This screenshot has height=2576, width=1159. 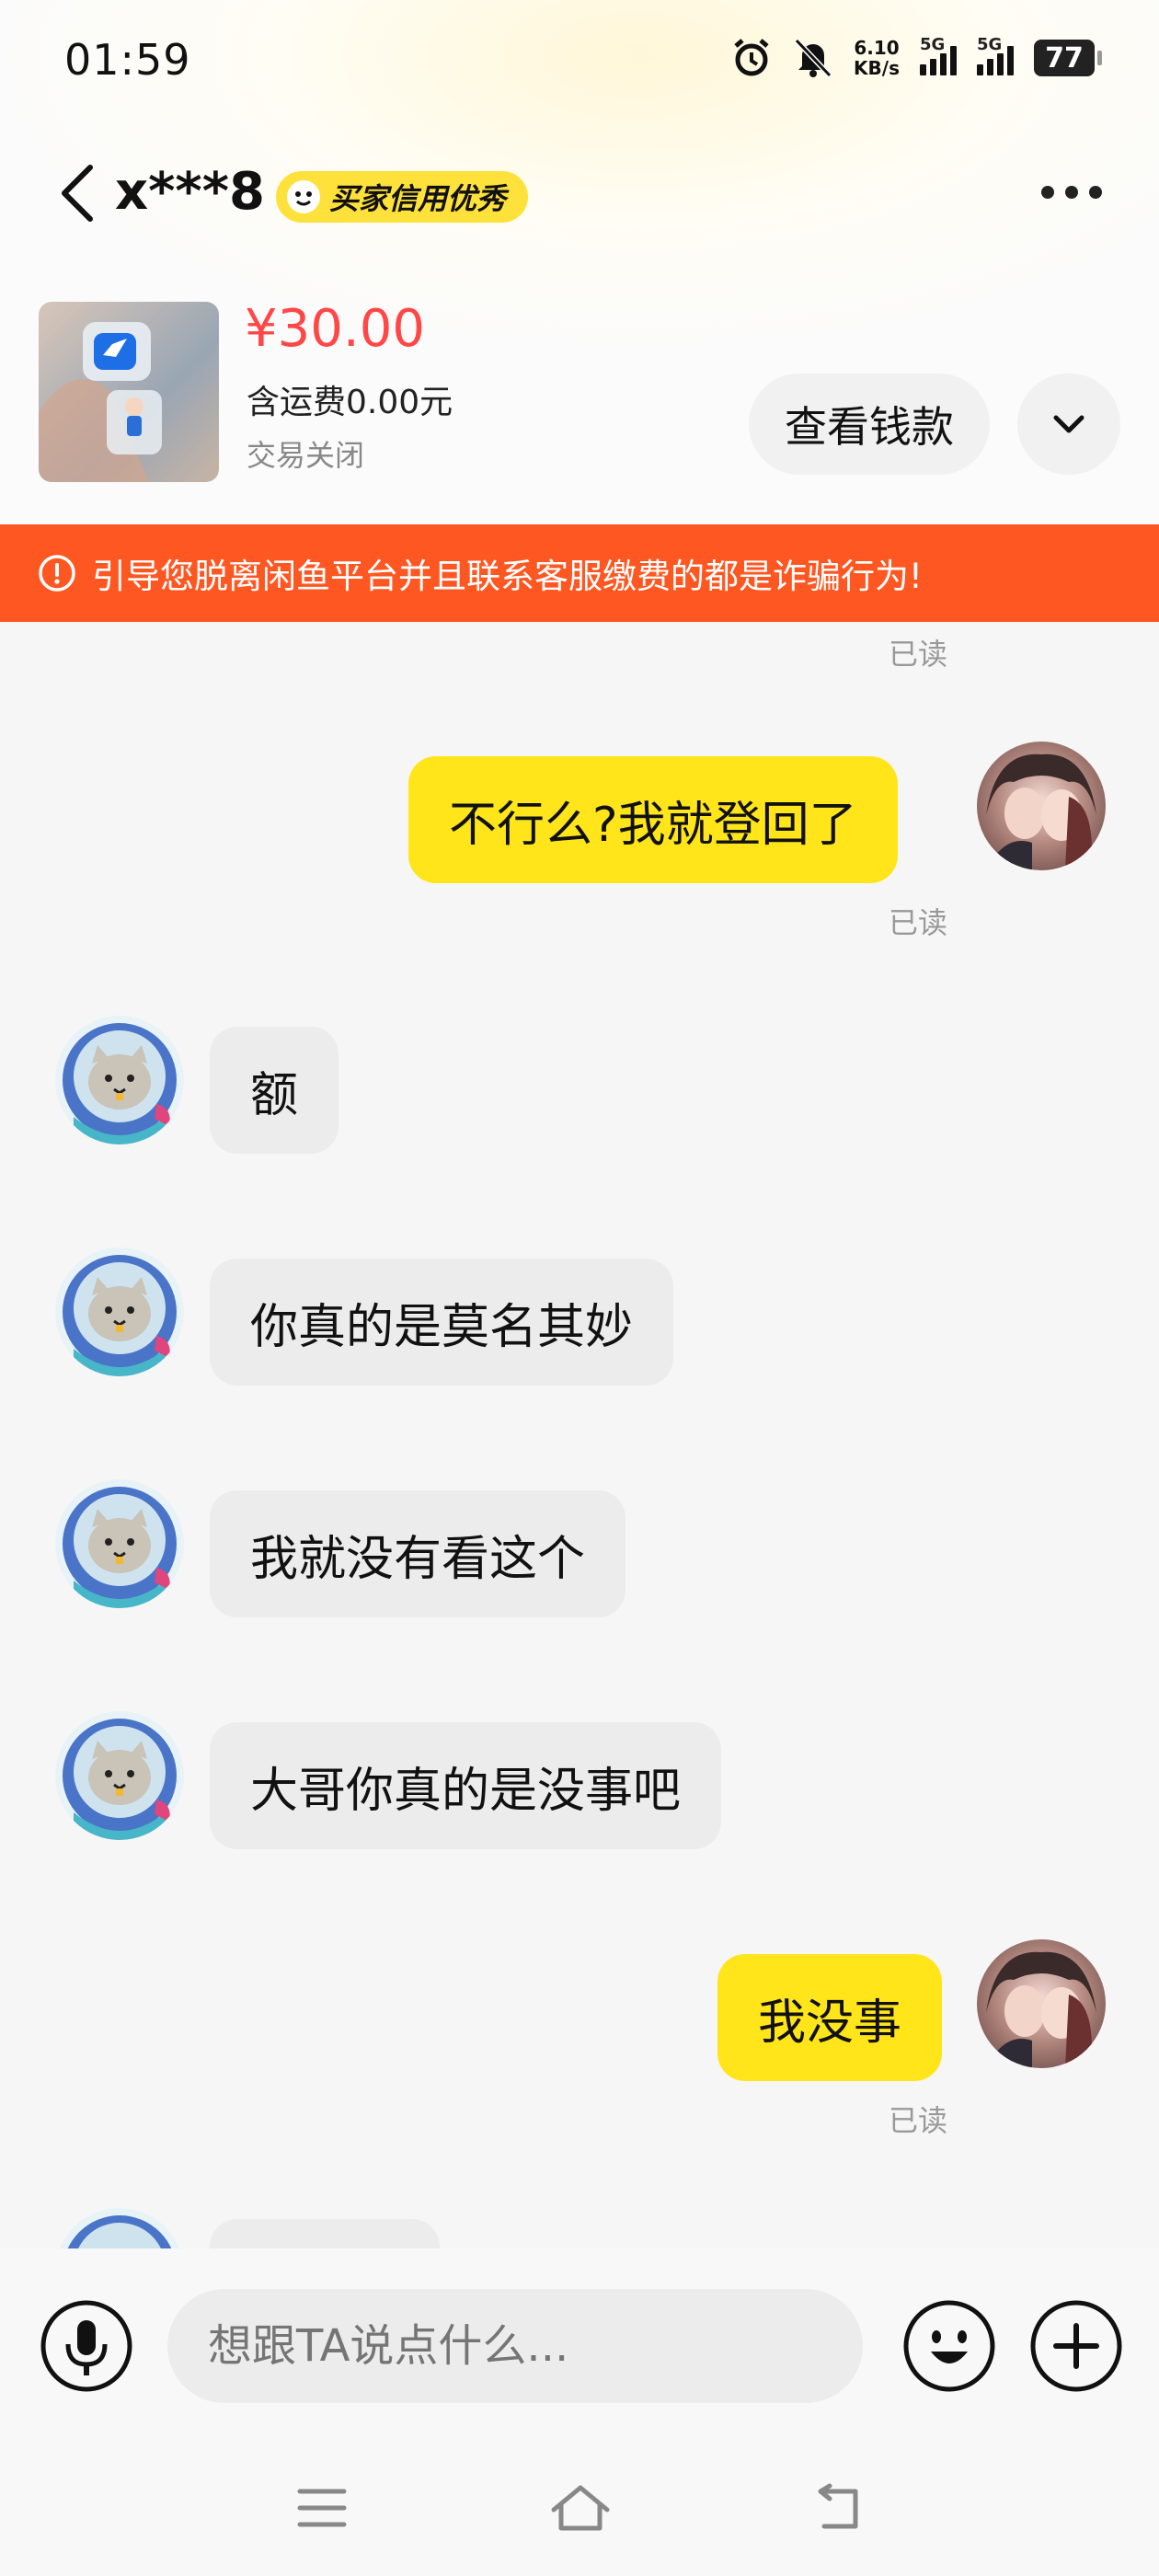 What do you see at coordinates (100, 402) in the screenshot?
I see `product-image-icon` at bounding box center [100, 402].